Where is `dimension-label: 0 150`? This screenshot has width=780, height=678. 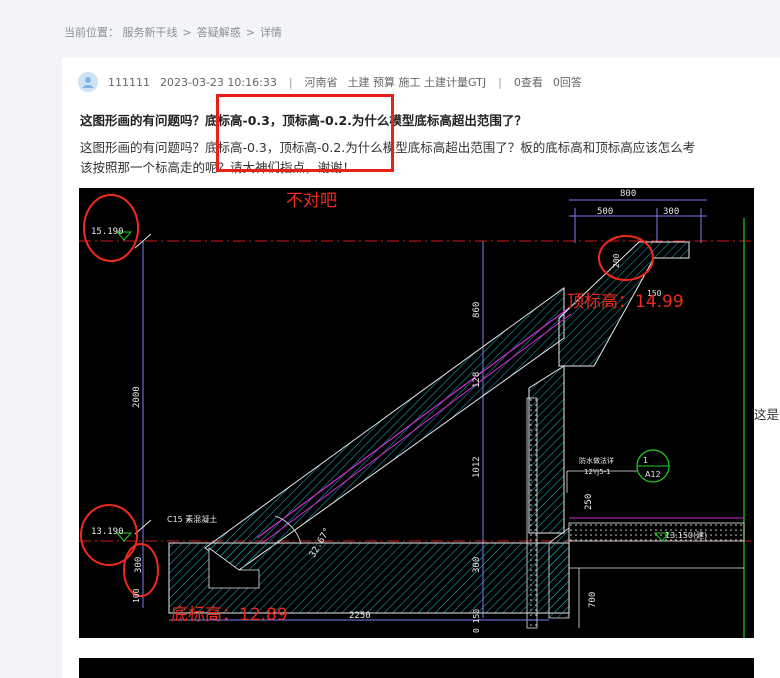 dimension-label: 0 150 is located at coordinates (476, 621).